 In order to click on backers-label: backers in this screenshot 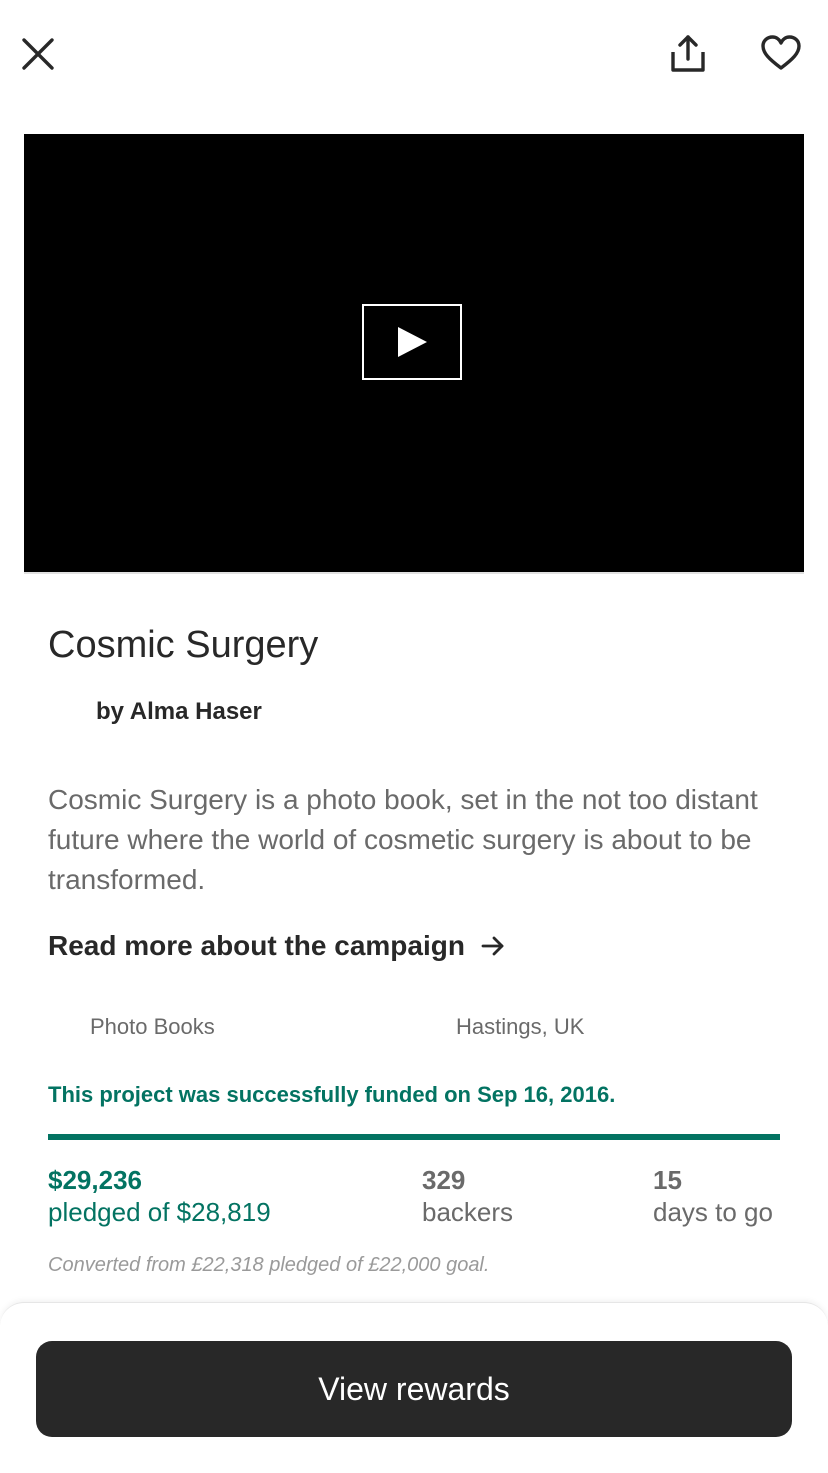, I will do `click(468, 1212)`.